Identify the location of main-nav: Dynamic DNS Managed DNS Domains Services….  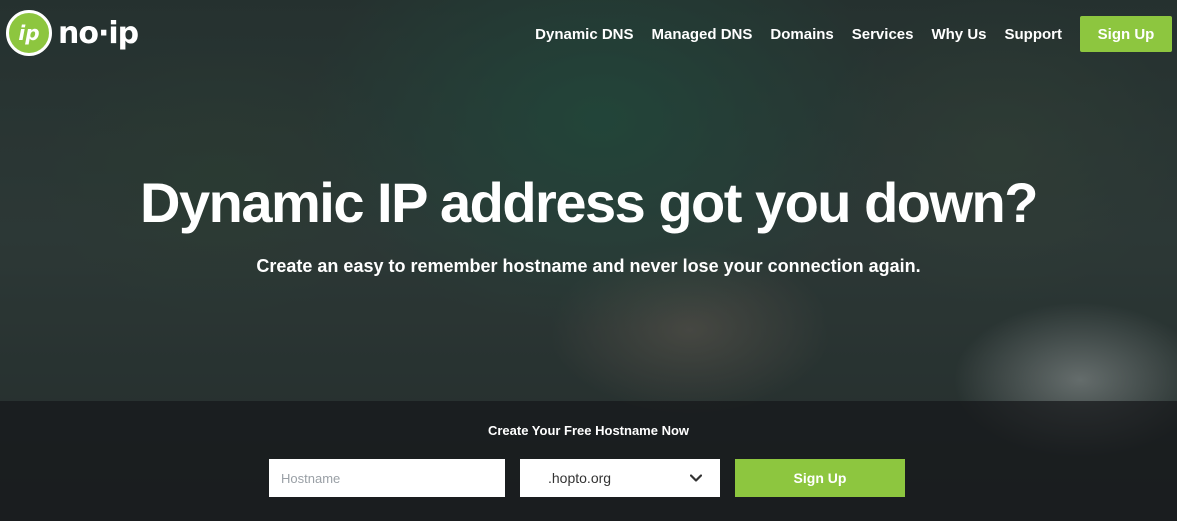
(853, 34).